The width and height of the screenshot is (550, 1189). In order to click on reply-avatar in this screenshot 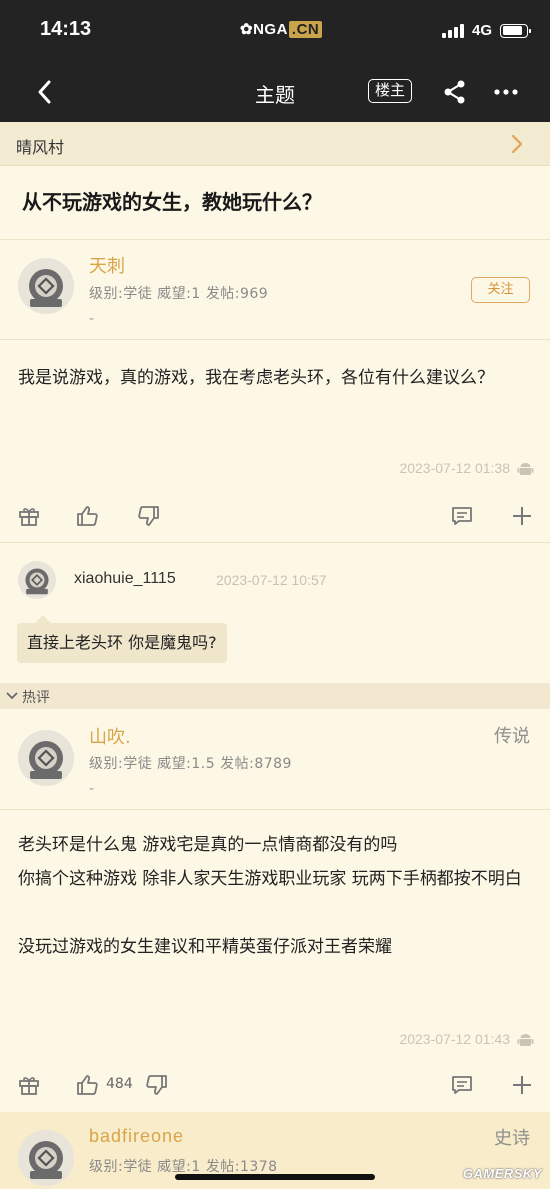, I will do `click(37, 580)`.